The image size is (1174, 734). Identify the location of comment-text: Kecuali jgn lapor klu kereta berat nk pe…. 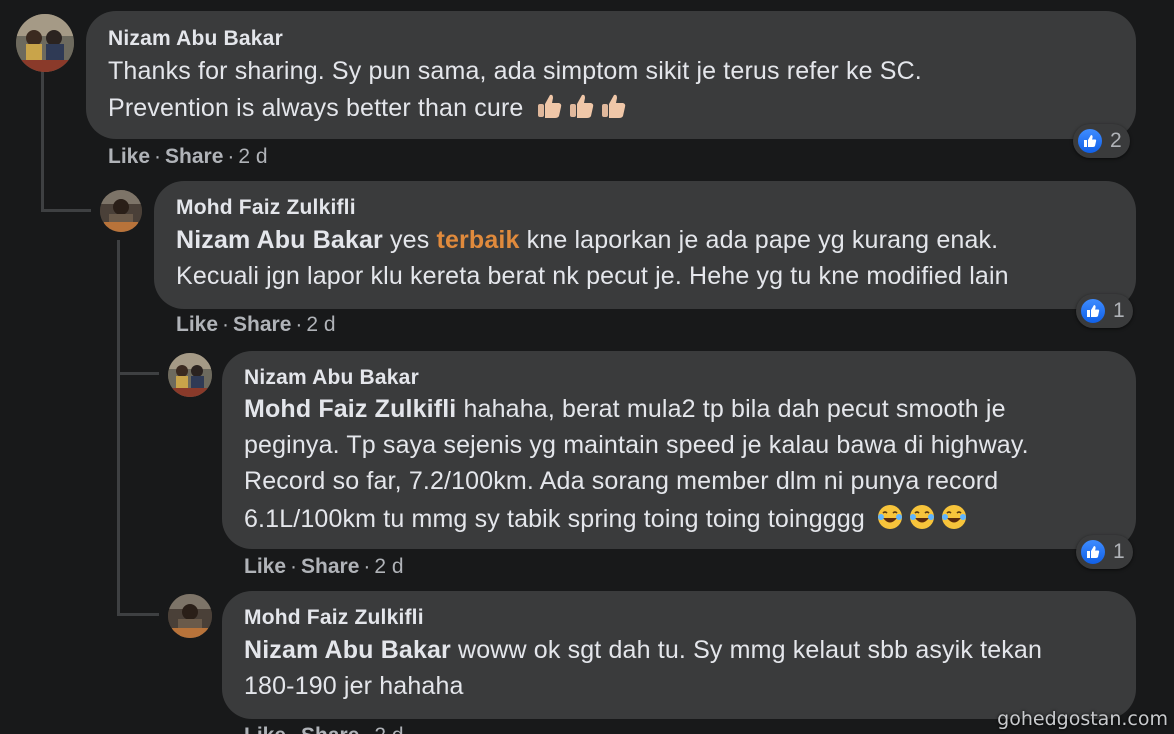
(592, 276).